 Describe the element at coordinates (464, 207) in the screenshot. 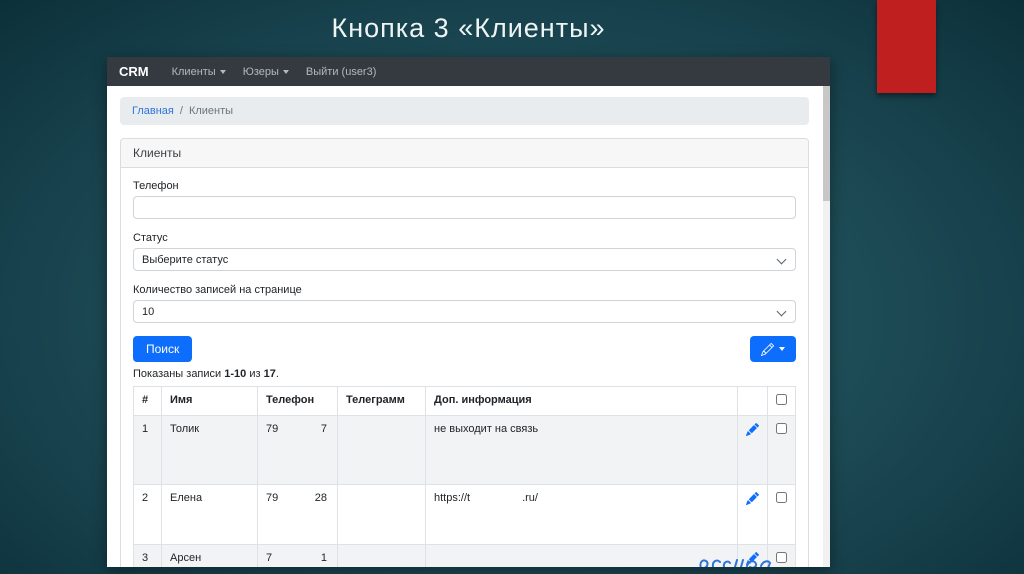

I see `phone-input` at that location.